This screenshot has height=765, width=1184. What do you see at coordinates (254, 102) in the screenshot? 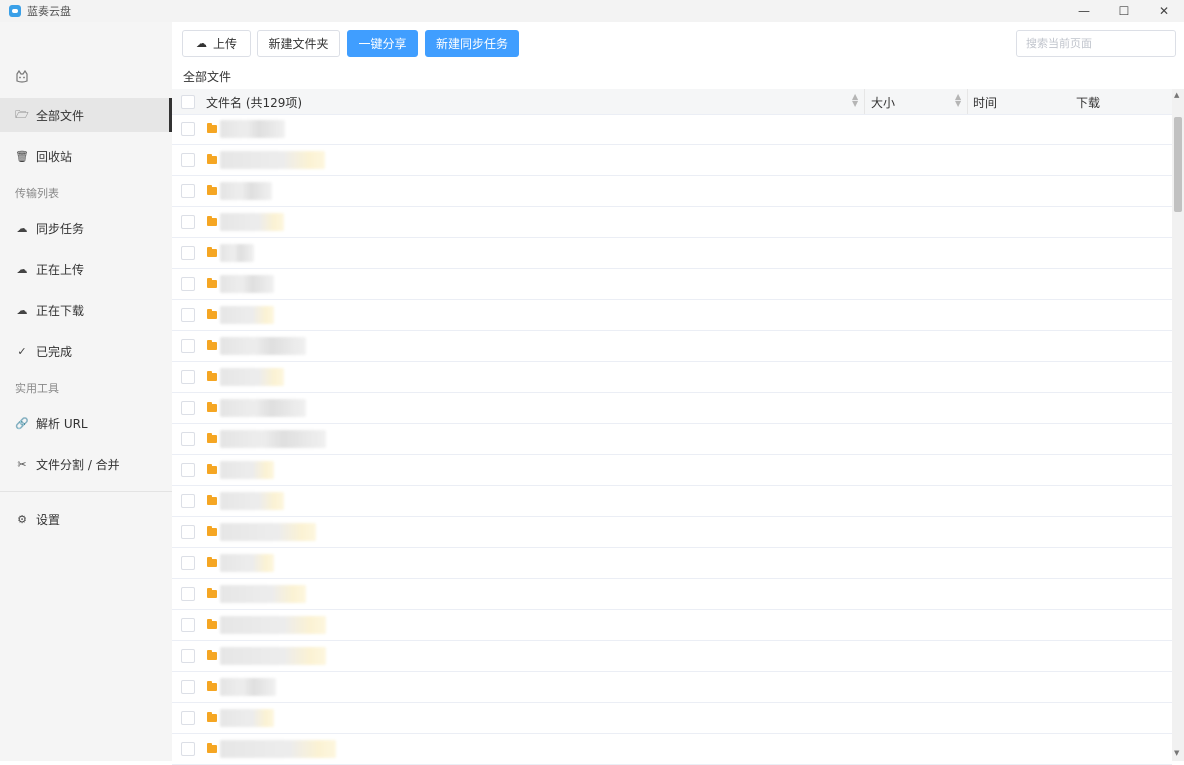
I see `column-header-name: 文件名 (共129项)` at bounding box center [254, 102].